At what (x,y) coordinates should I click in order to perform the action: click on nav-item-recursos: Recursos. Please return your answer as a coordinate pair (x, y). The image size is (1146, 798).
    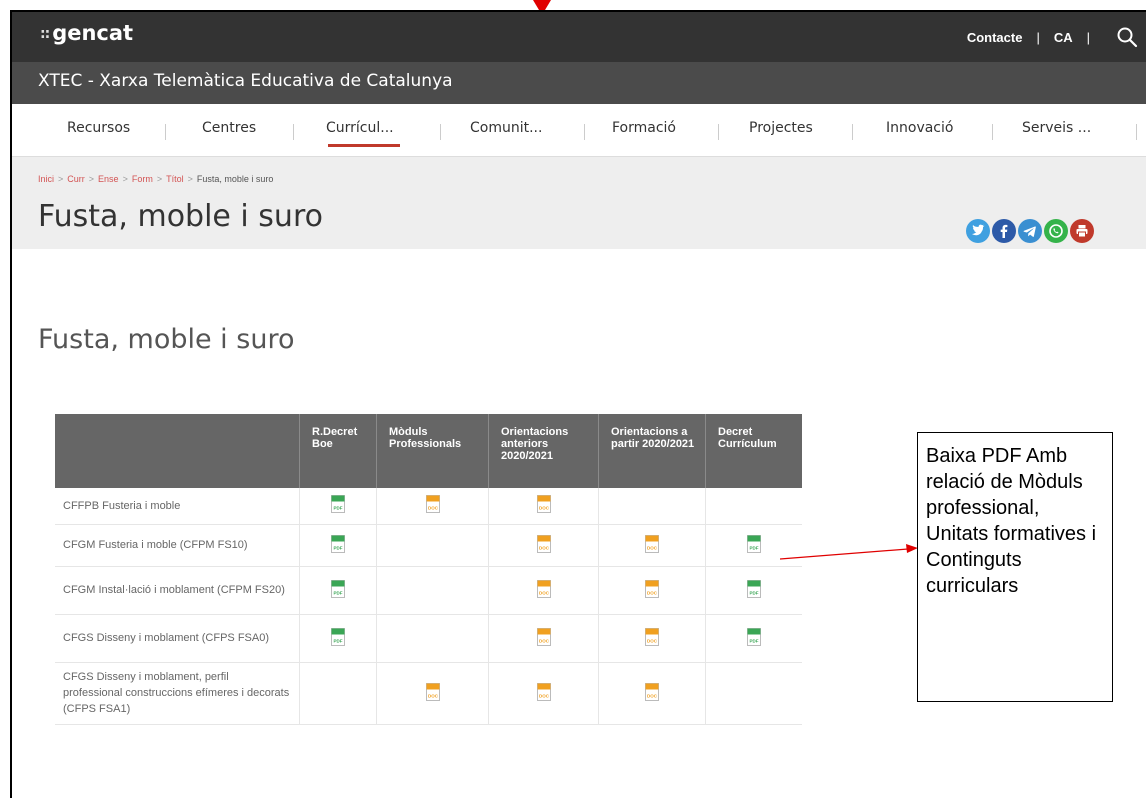
    Looking at the image, I should click on (98, 128).